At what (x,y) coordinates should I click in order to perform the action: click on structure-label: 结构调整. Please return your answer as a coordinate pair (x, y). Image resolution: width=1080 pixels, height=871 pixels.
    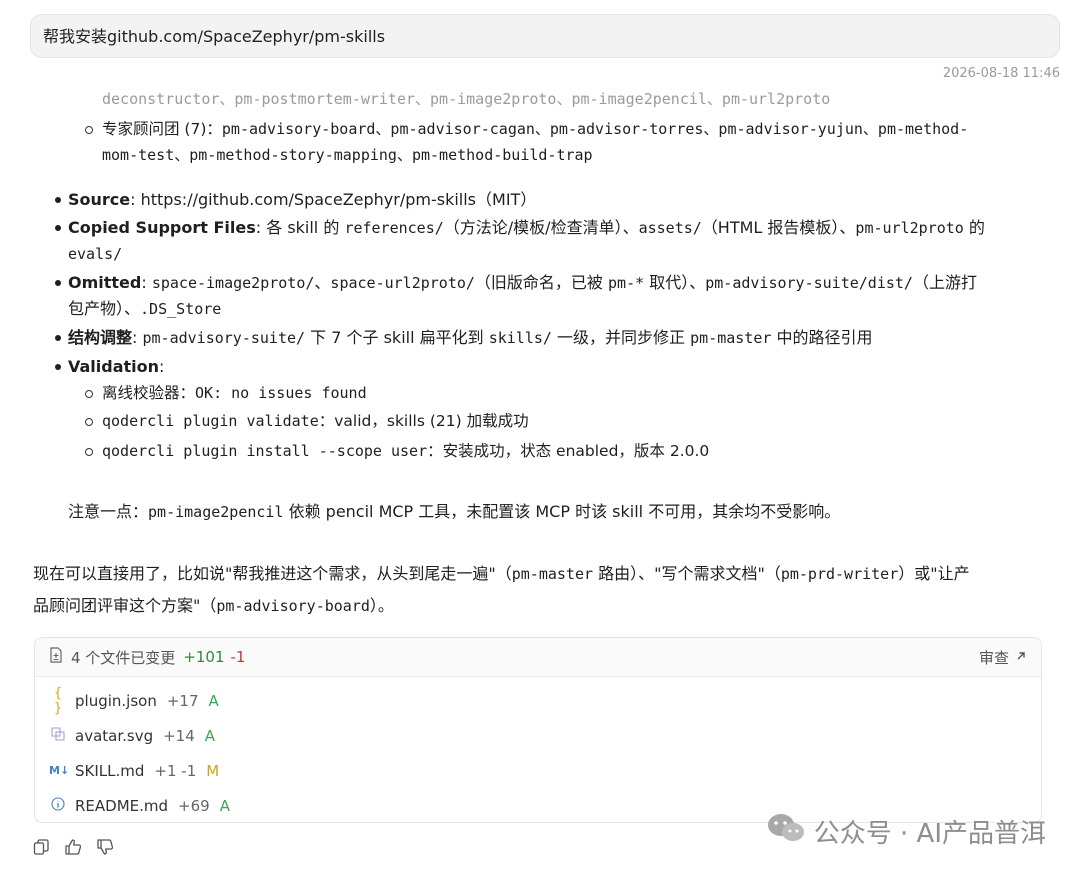
    Looking at the image, I should click on (100, 337).